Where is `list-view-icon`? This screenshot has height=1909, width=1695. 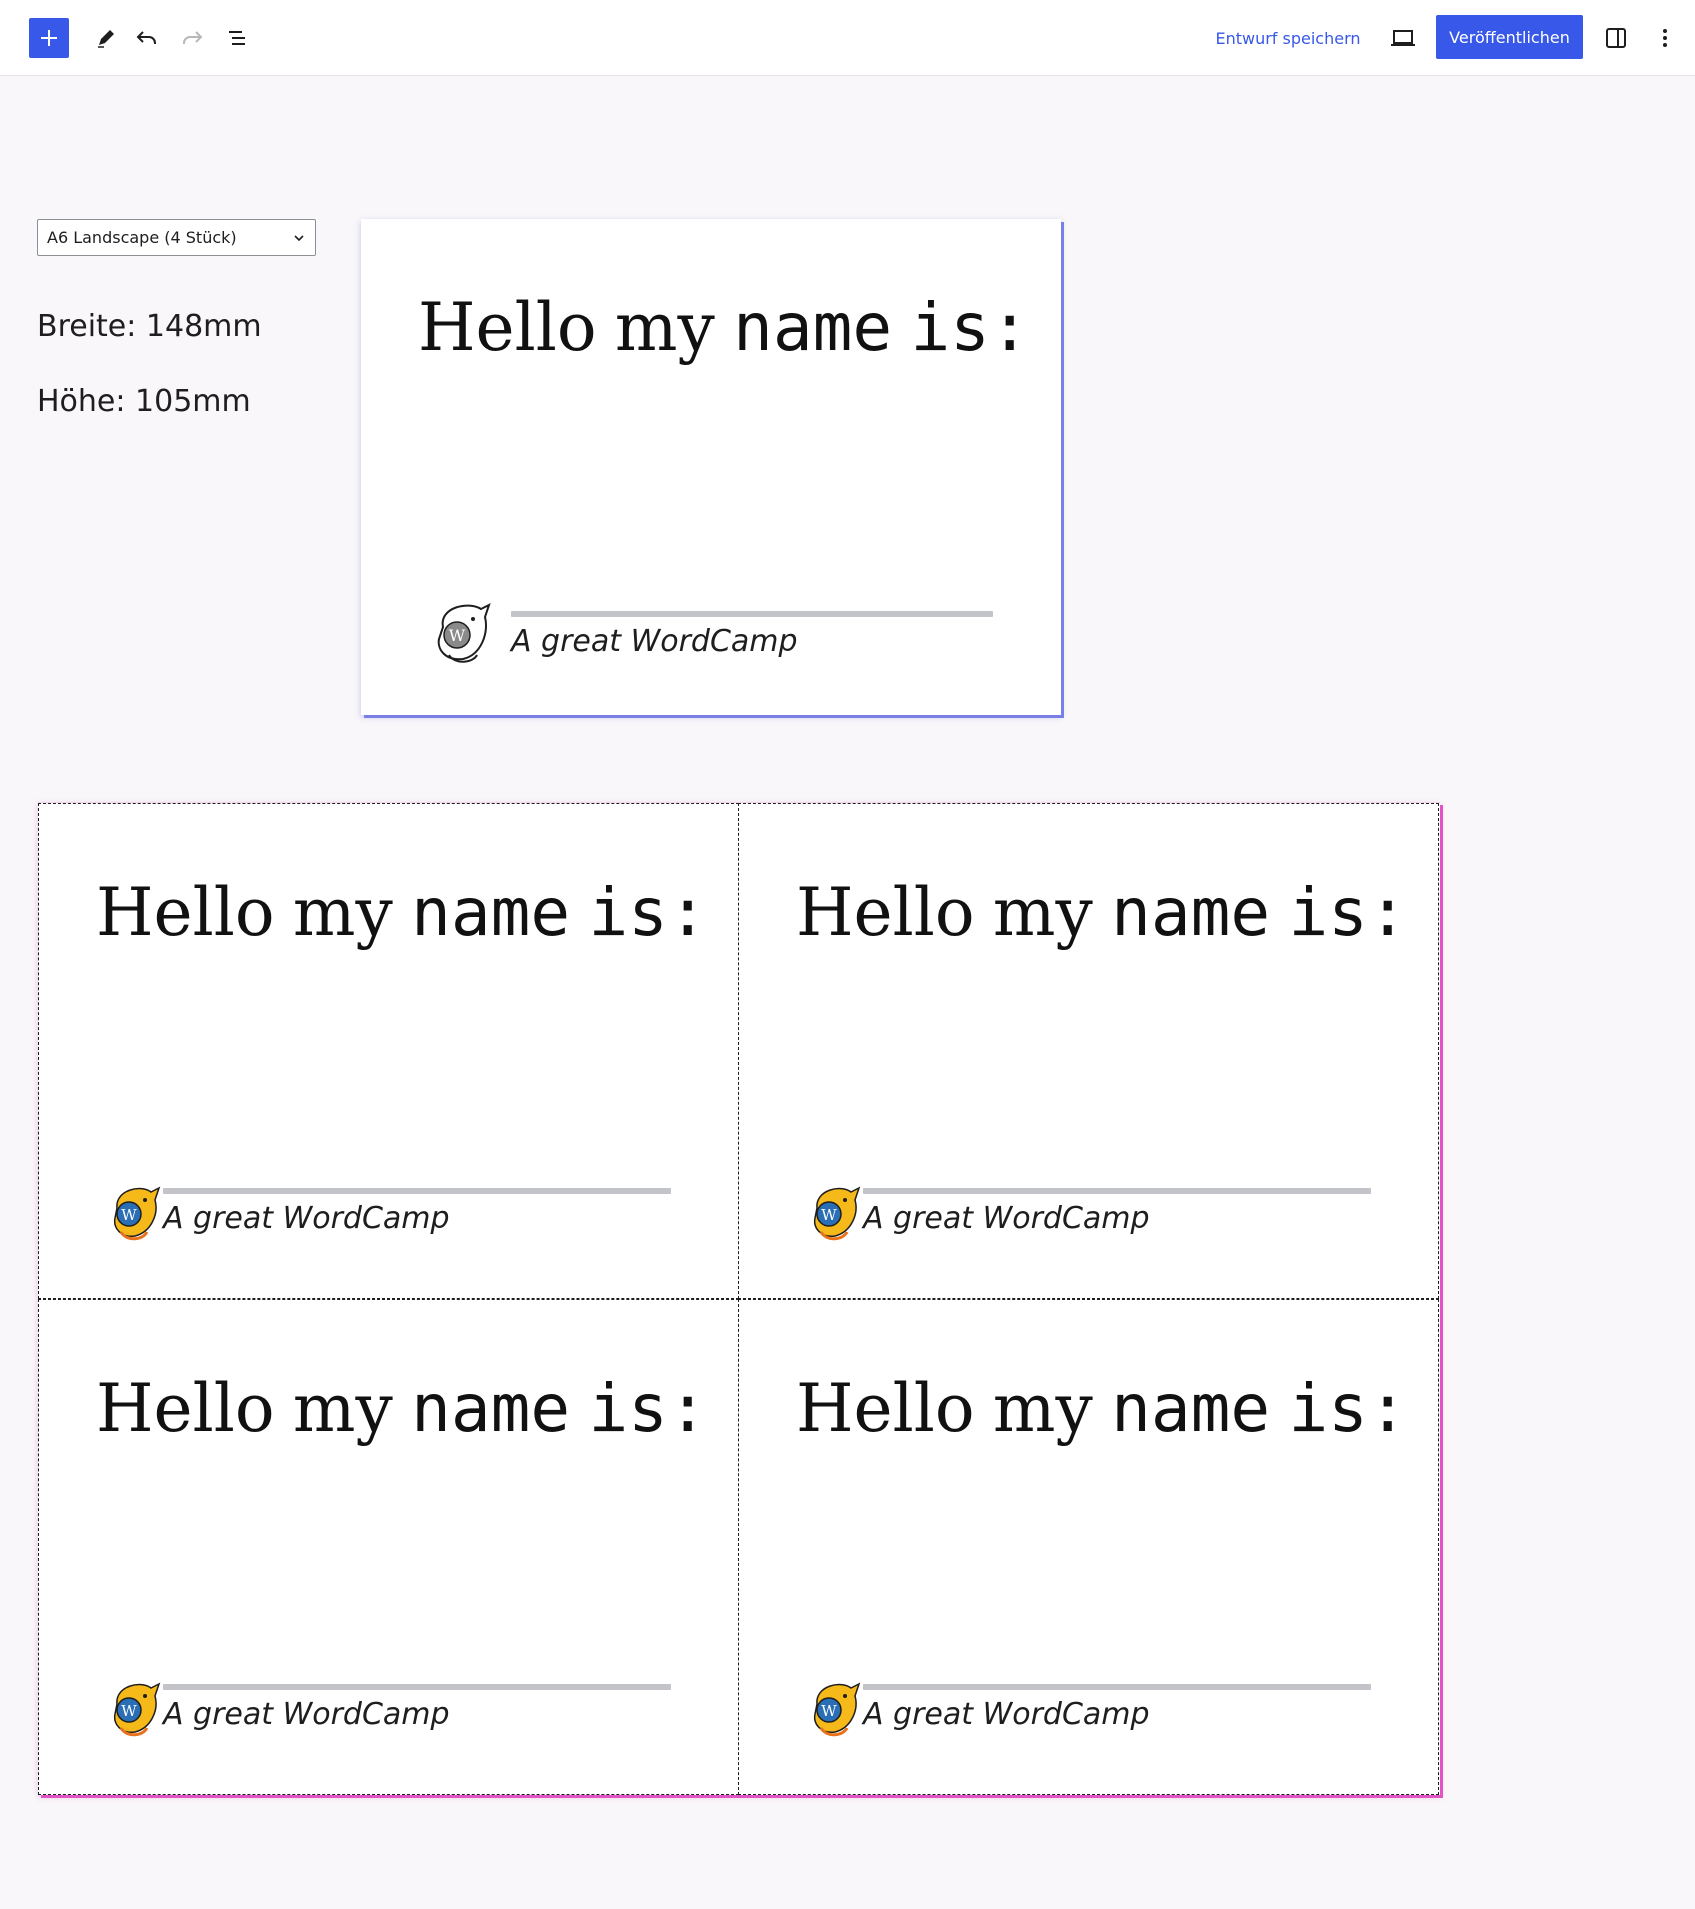 list-view-icon is located at coordinates (237, 38).